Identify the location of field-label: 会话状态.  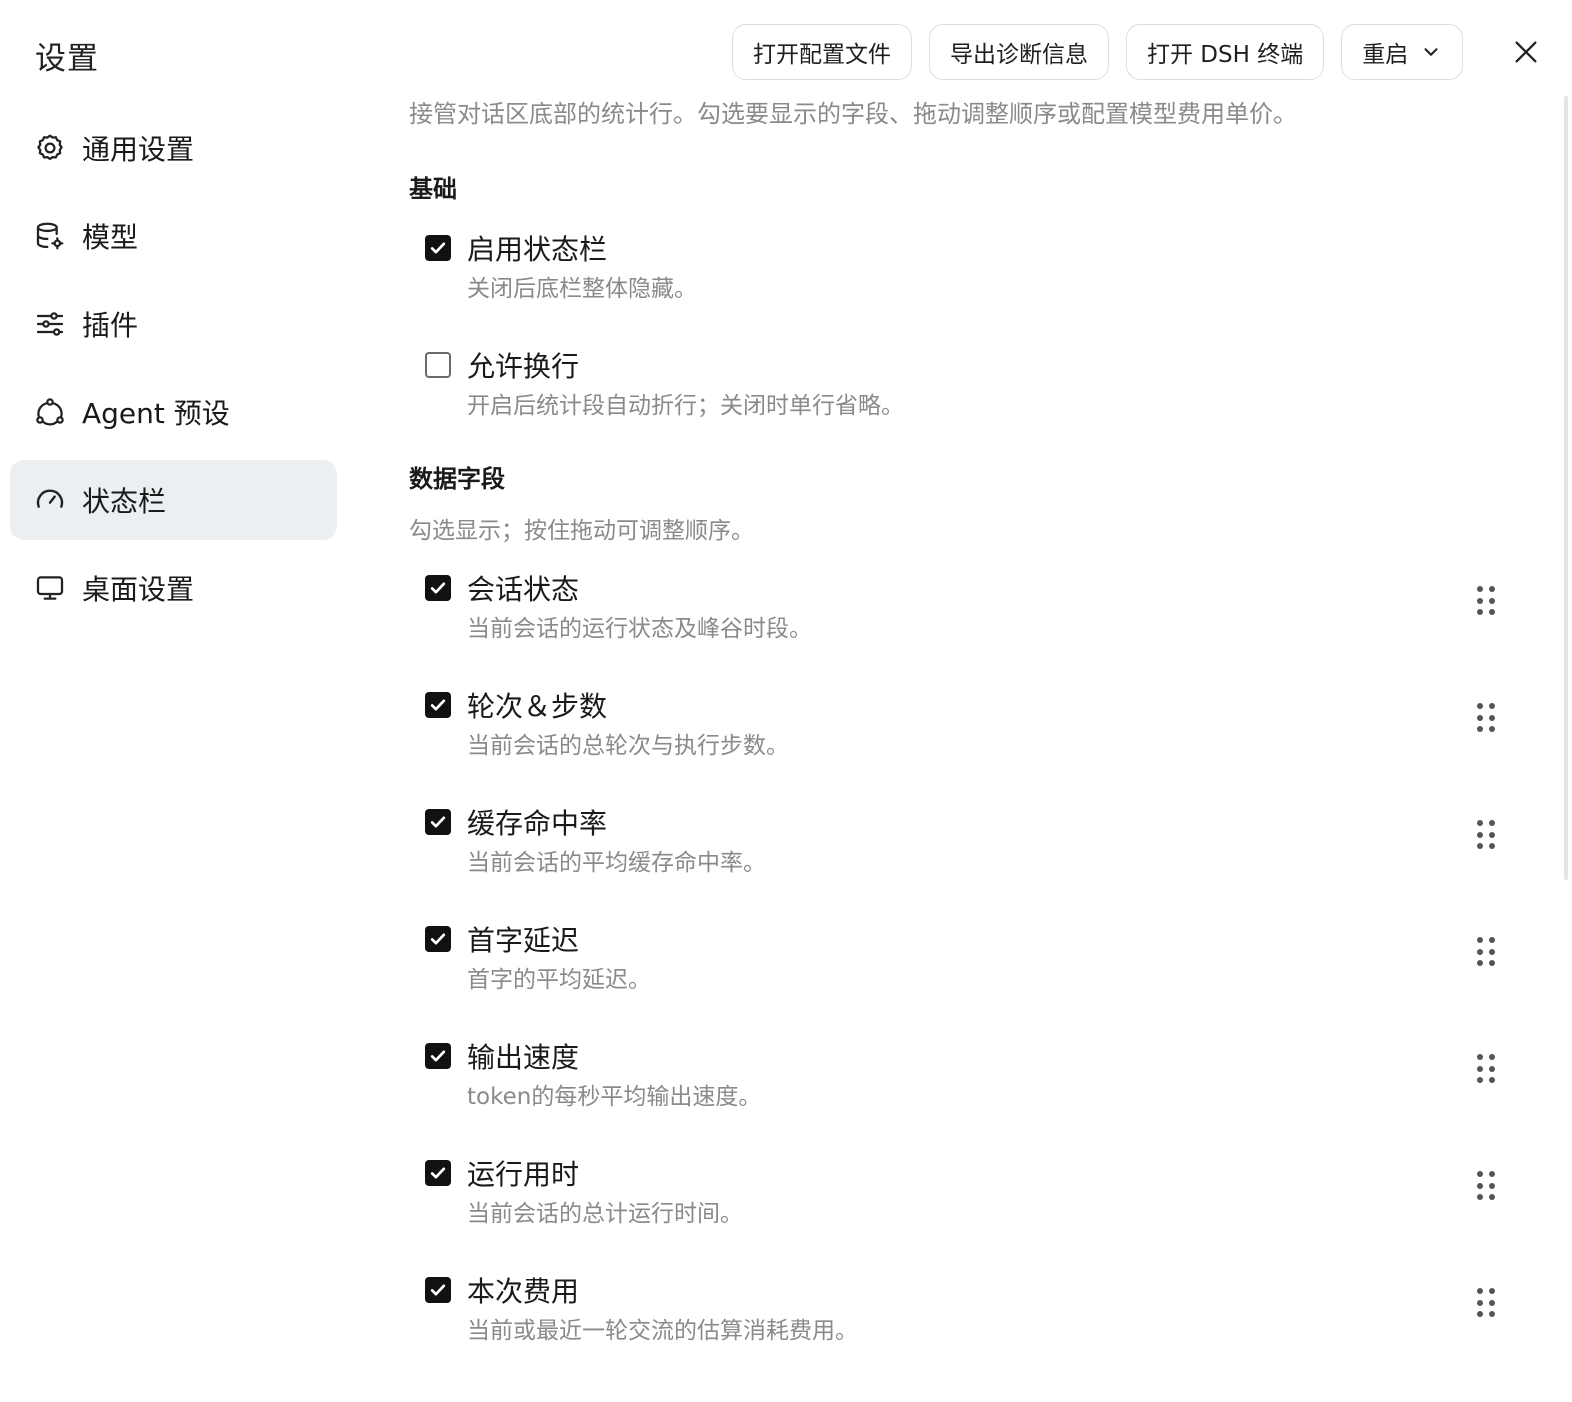
(523, 589).